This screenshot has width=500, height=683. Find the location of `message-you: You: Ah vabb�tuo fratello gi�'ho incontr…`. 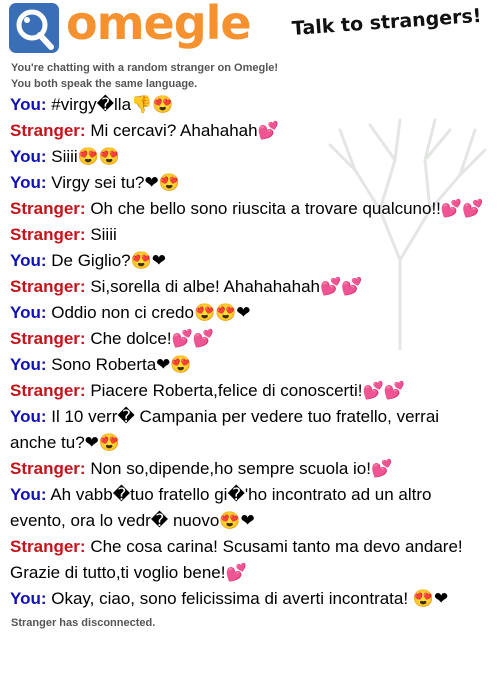

message-you: You: Ah vabb�tuo fratello gi�'ho incontr… is located at coordinates (250, 508).